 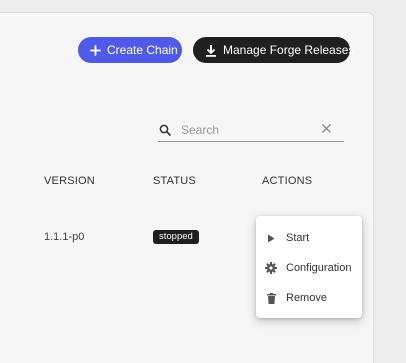 I want to click on version-cell: 1.1.1-p0, so click(x=64, y=237).